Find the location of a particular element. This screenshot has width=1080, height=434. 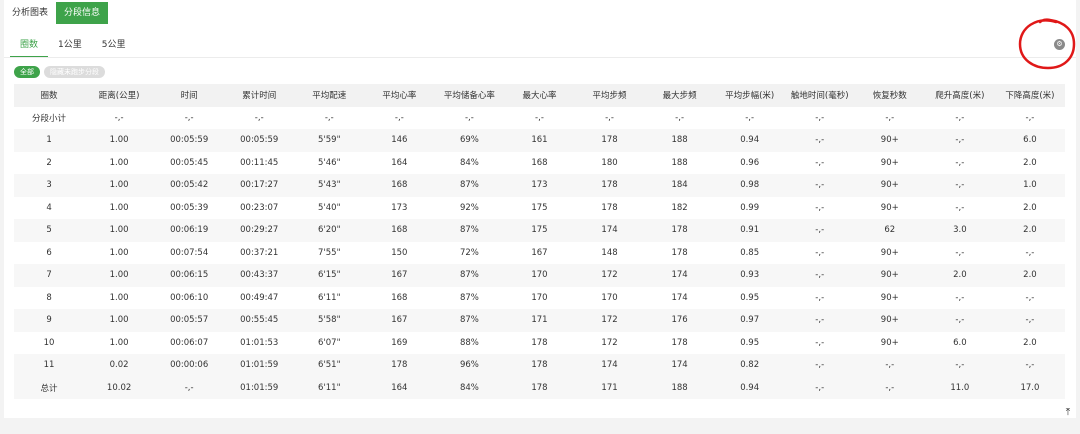

table-cell: 00:06:10 is located at coordinates (189, 297).